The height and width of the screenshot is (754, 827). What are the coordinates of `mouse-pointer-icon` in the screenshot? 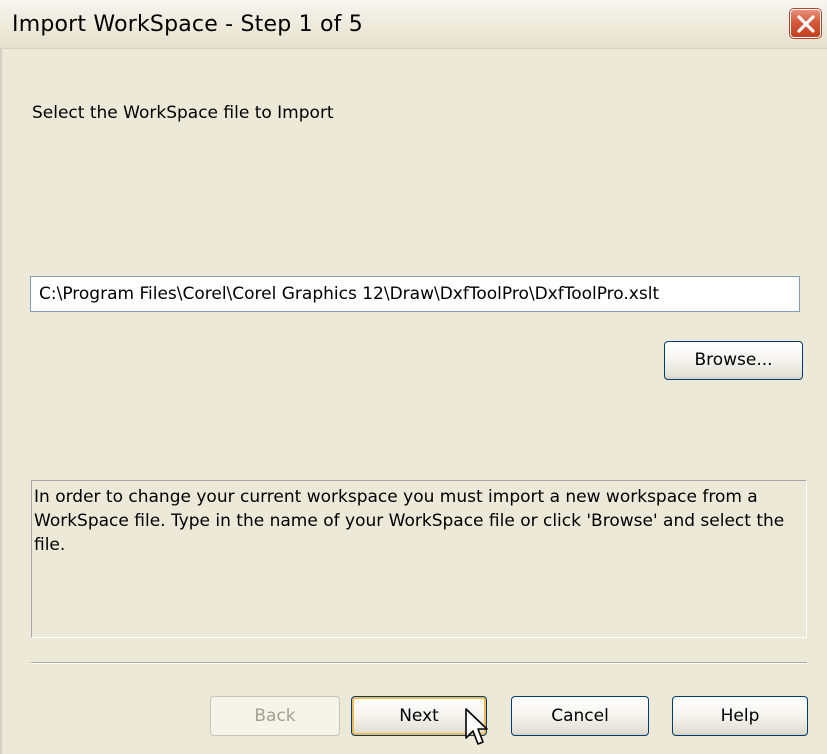 It's located at (476, 726).